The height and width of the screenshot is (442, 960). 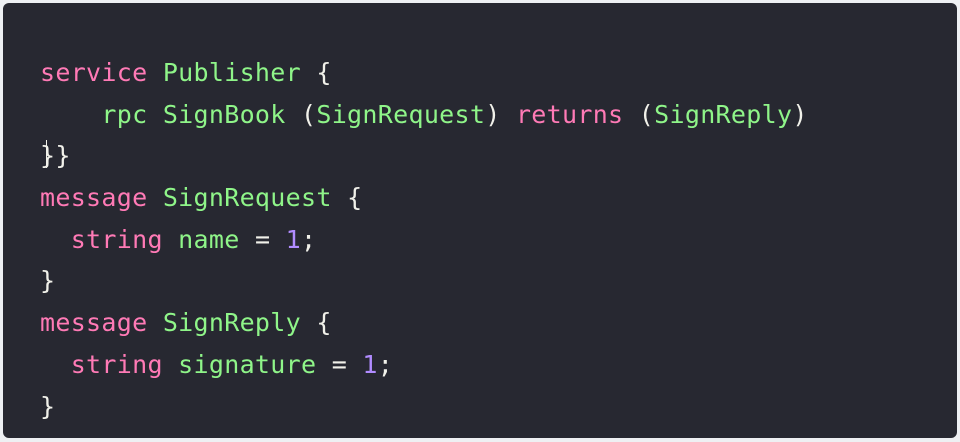 I want to click on rpc-method-name: SignBook, so click(x=224, y=114).